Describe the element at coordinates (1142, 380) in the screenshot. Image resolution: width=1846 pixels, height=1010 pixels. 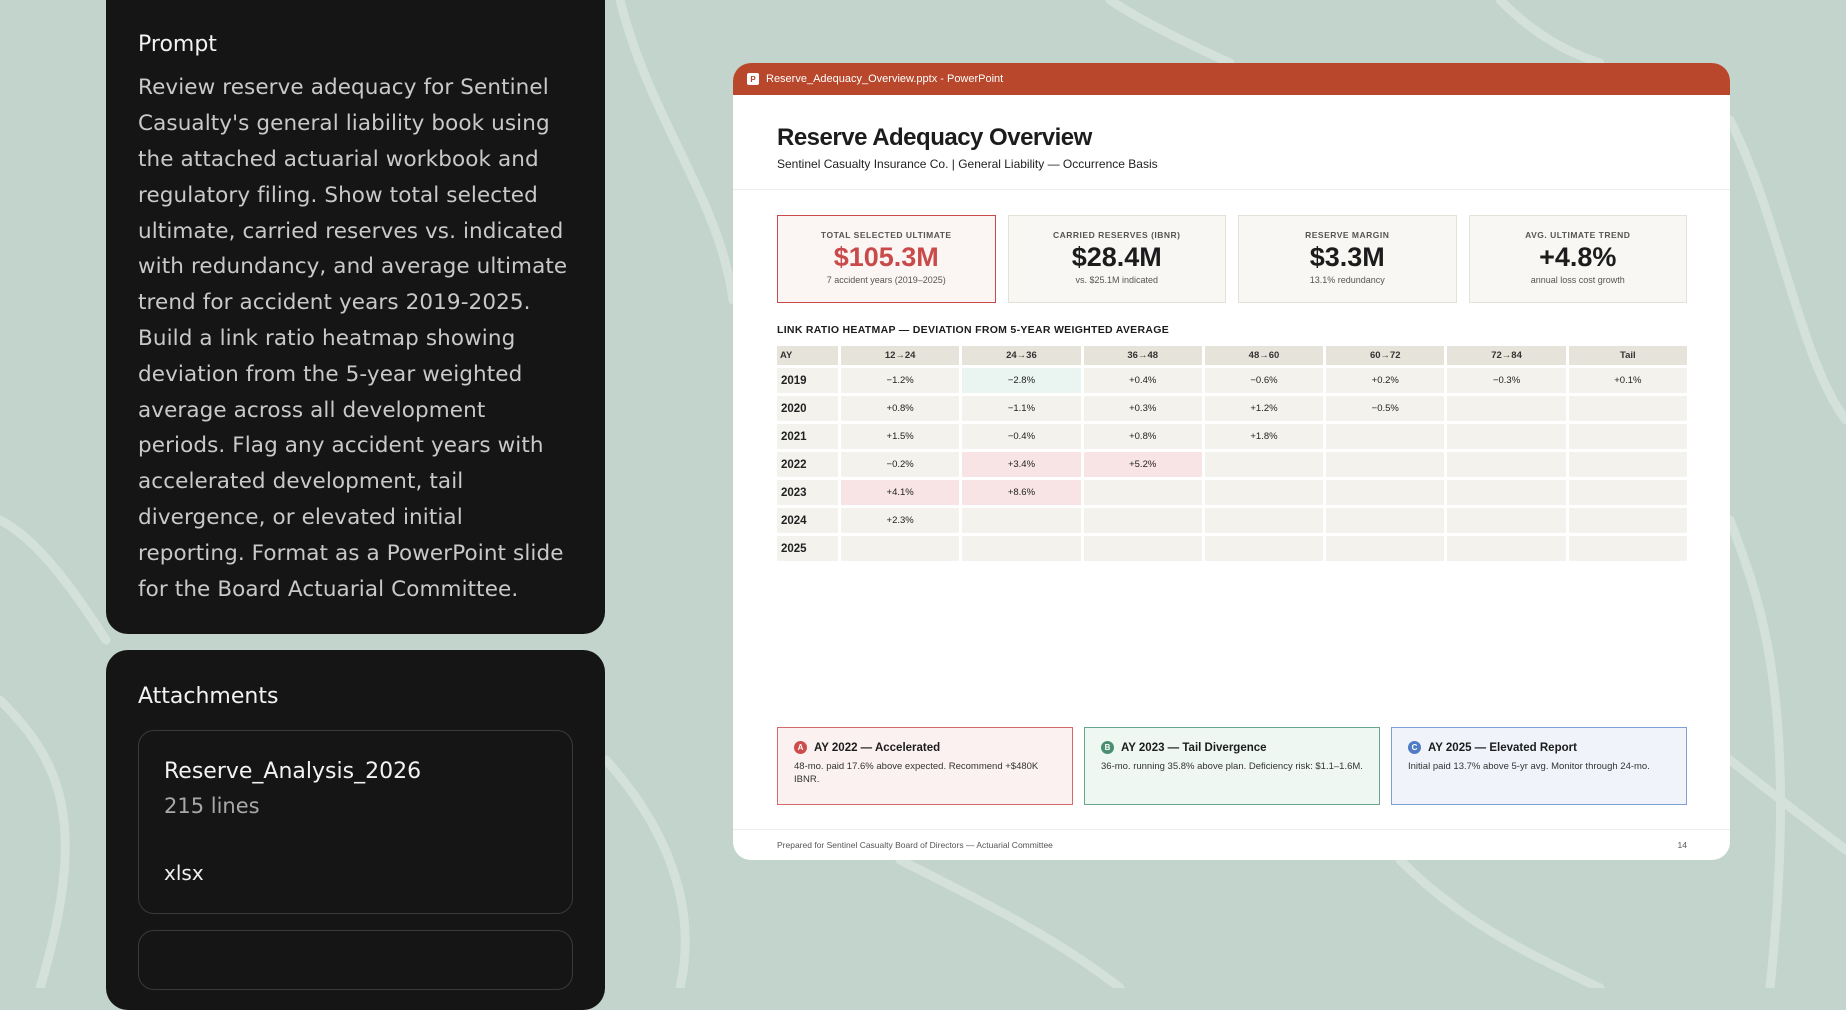
I see `heatmap-cell: +0.4%` at that location.